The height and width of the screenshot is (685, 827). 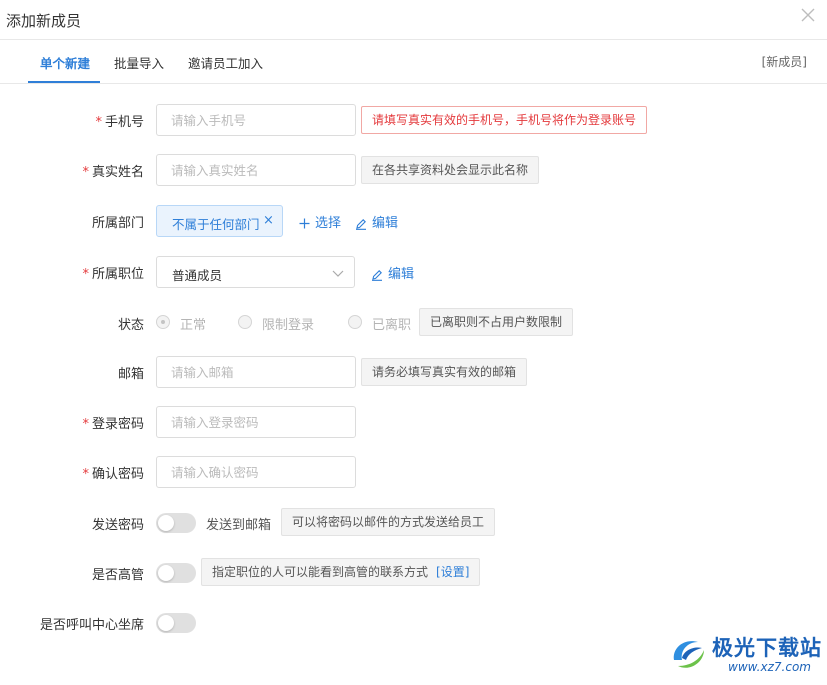 What do you see at coordinates (113, 274) in the screenshot?
I see `position-label: * 所属职位` at bounding box center [113, 274].